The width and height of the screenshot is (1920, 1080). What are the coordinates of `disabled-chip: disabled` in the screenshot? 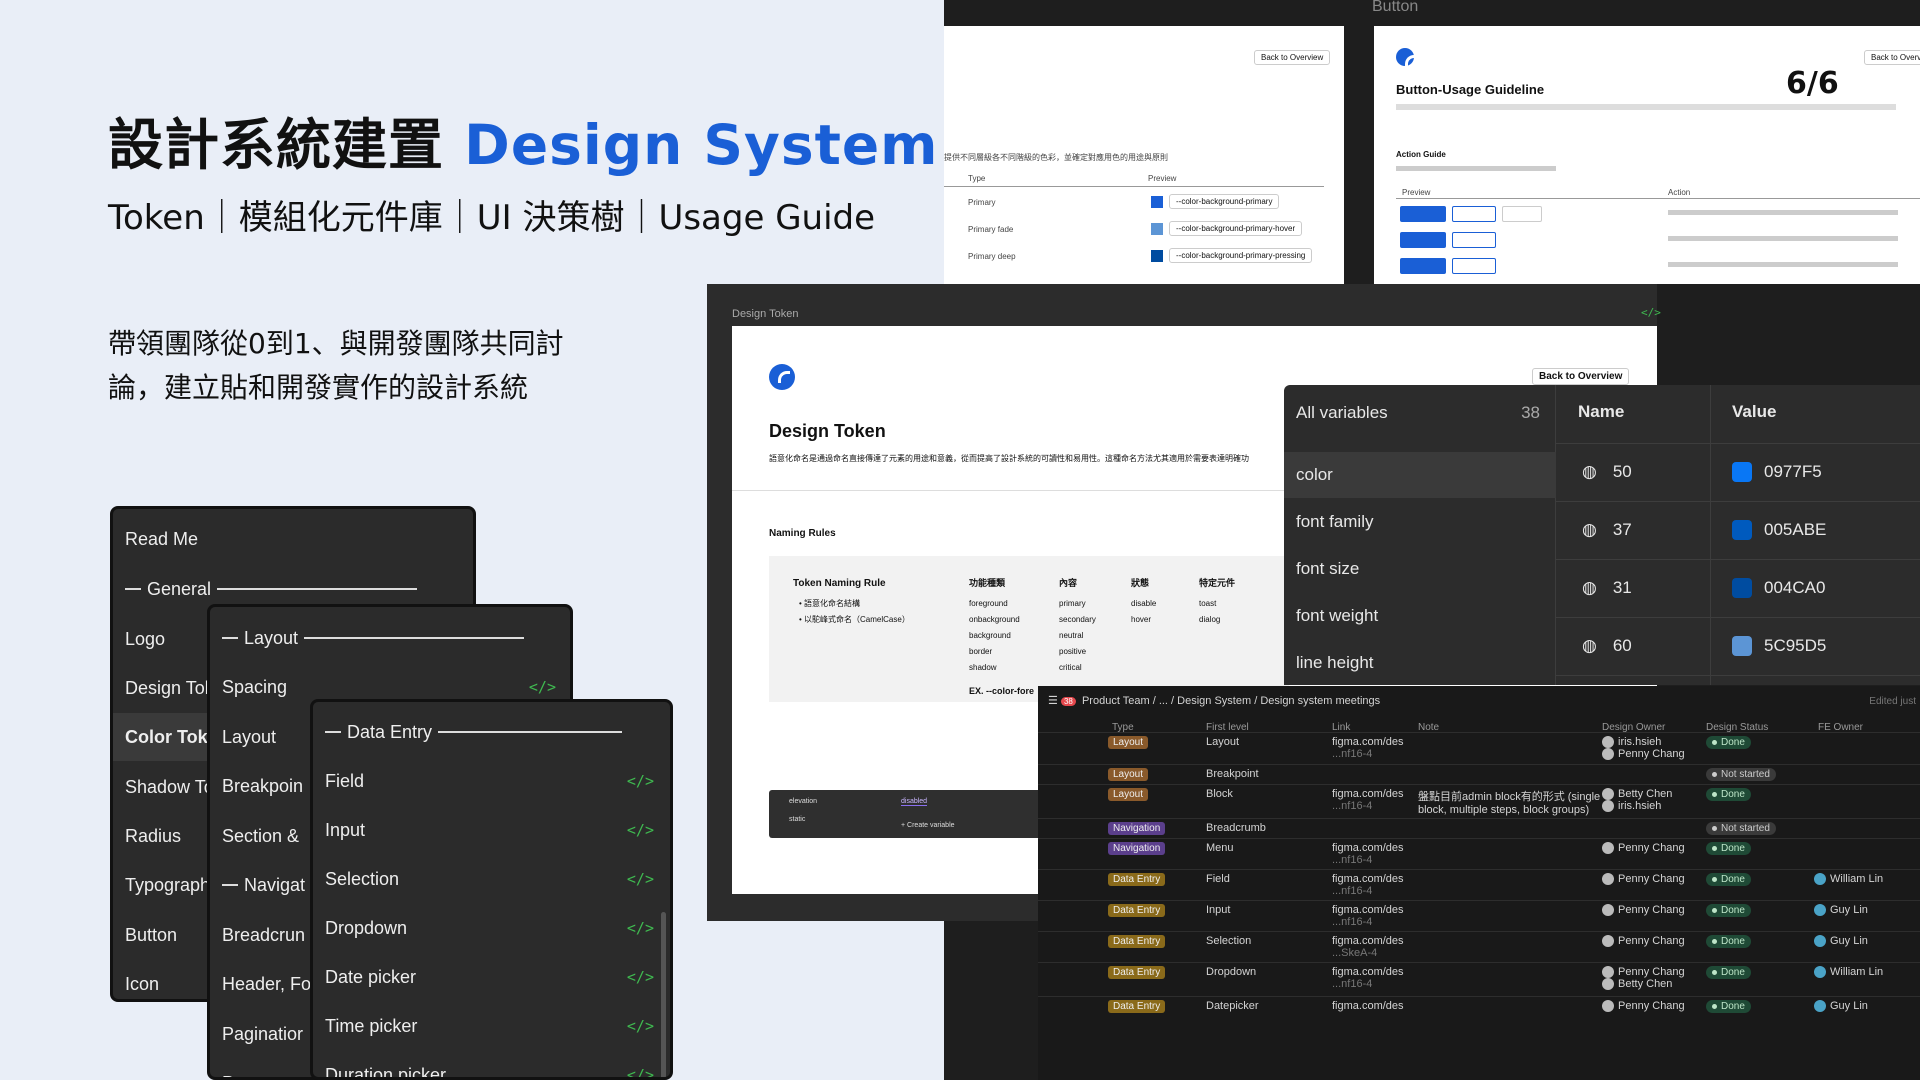 It's located at (914, 802).